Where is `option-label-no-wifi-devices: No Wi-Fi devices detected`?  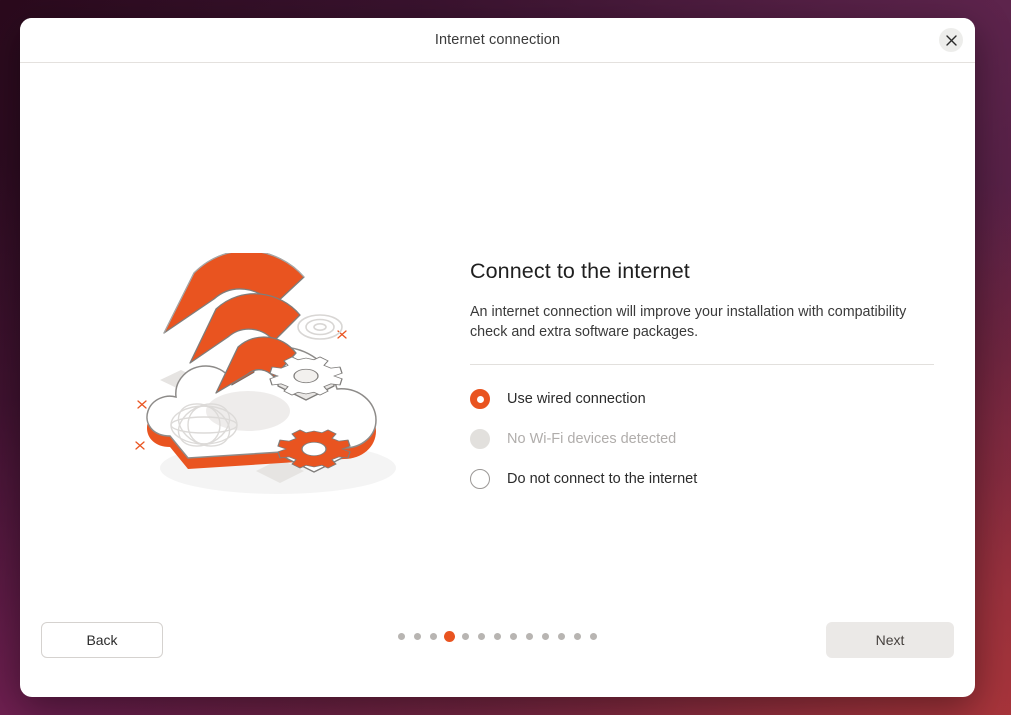
option-label-no-wifi-devices: No Wi-Fi devices detected is located at coordinates (592, 439).